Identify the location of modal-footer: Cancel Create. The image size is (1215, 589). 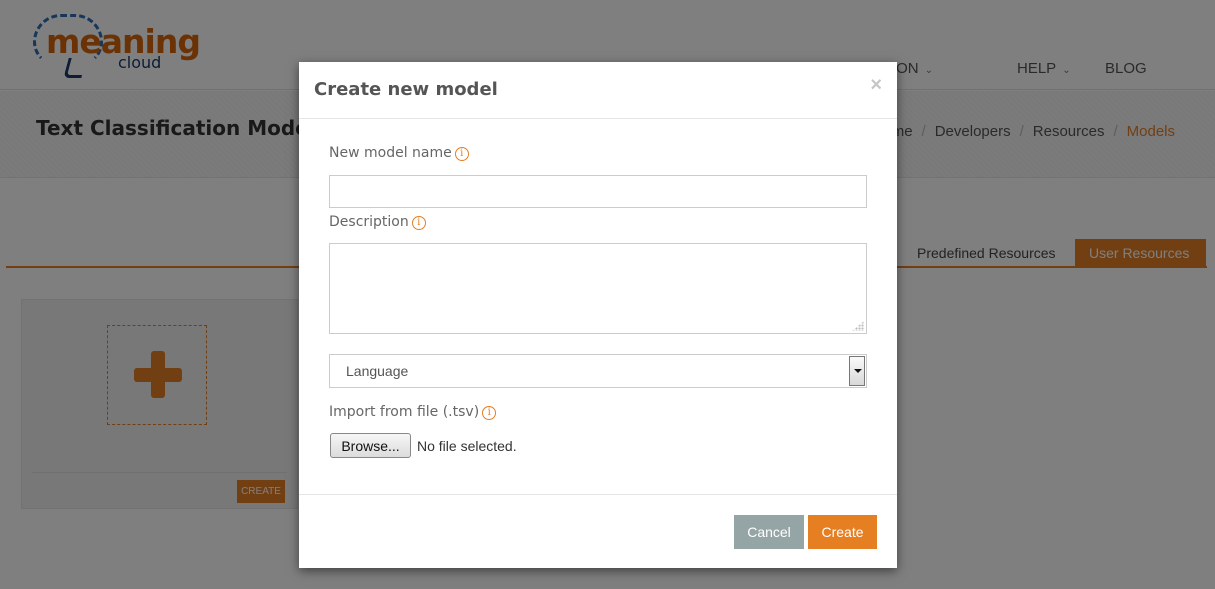
(598, 531).